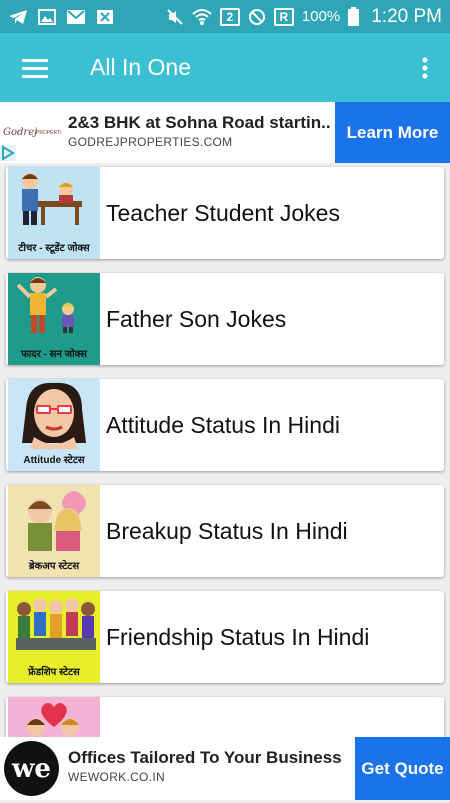 Image resolution: width=450 pixels, height=803 pixels. Describe the element at coordinates (392, 132) in the screenshot. I see `learn-more-button: Learn More` at that location.